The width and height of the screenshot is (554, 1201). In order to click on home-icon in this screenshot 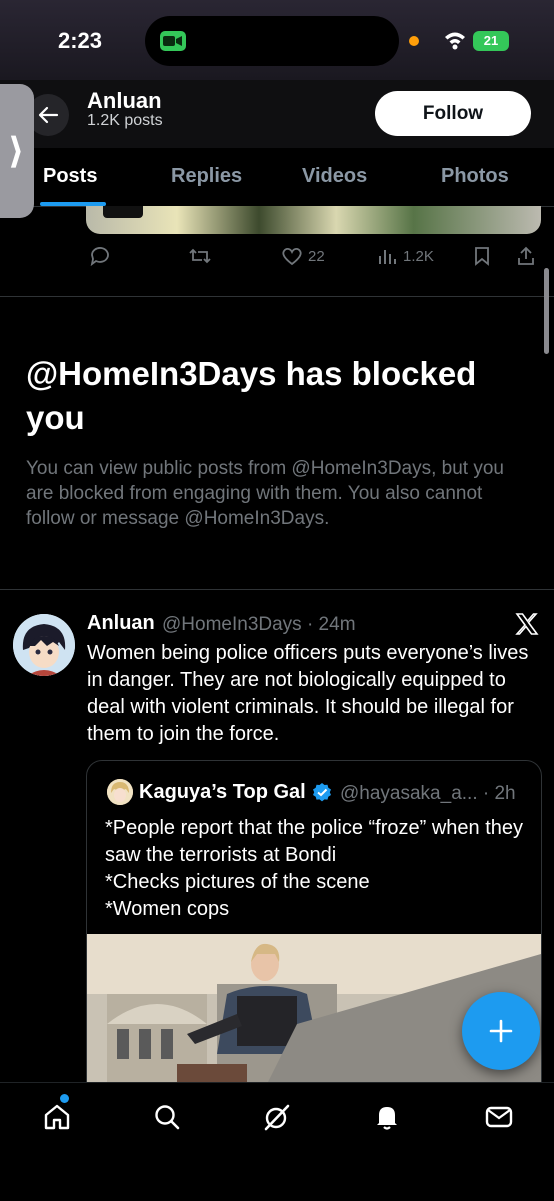, I will do `click(57, 1117)`.